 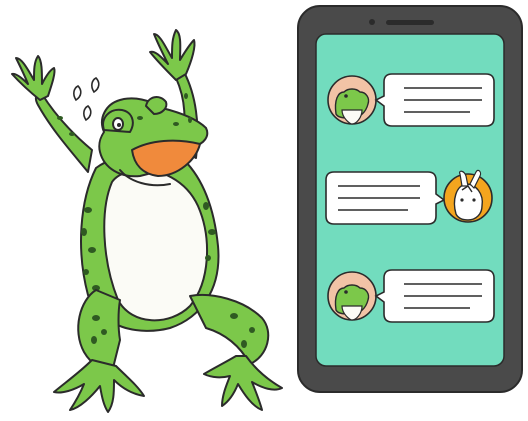 I want to click on sweat-drops-icon, so click(x=86, y=99).